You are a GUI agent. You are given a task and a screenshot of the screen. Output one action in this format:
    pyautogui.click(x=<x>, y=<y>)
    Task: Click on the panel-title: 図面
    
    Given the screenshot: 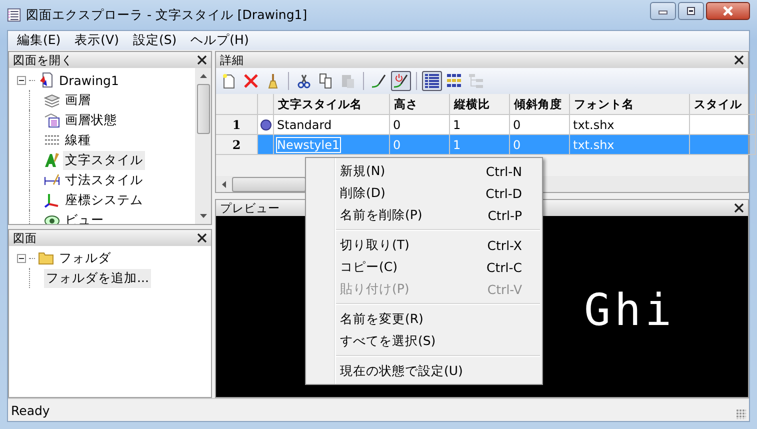 What is the action you would take?
    pyautogui.click(x=25, y=238)
    